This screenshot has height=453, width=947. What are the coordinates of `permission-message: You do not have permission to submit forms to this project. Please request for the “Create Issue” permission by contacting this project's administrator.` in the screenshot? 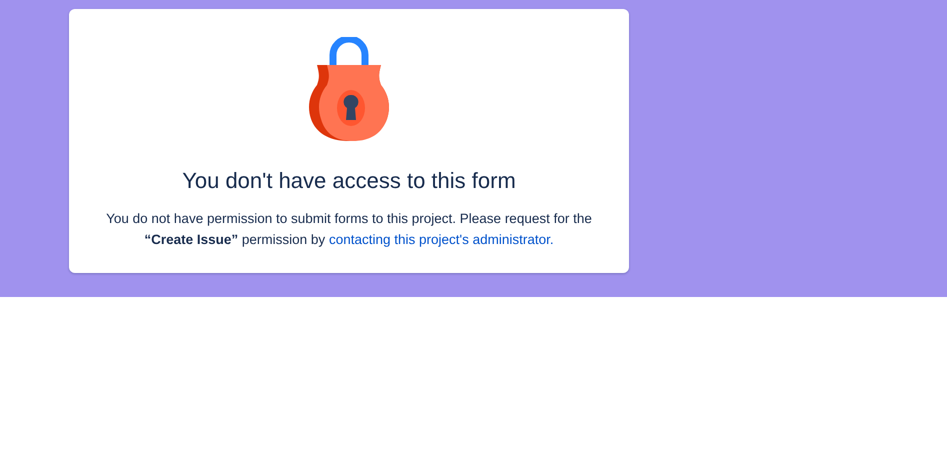 It's located at (349, 229).